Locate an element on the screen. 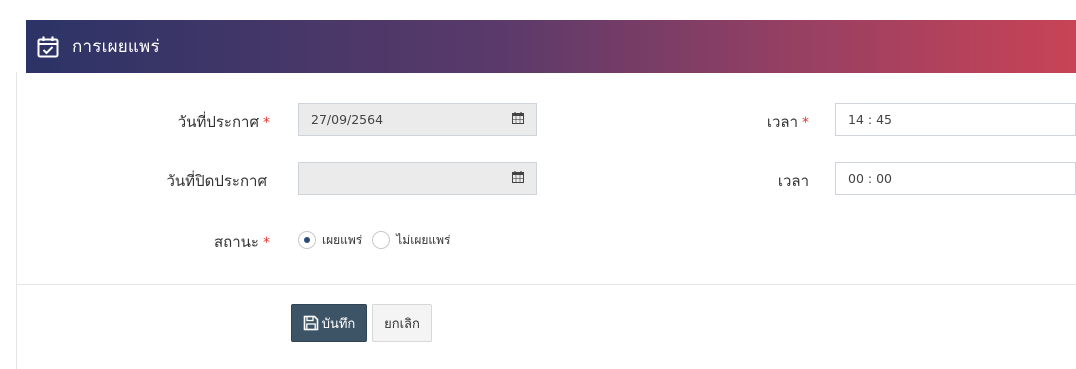  close-date-label: วันที่ปิดประกาศ is located at coordinates (217, 181).